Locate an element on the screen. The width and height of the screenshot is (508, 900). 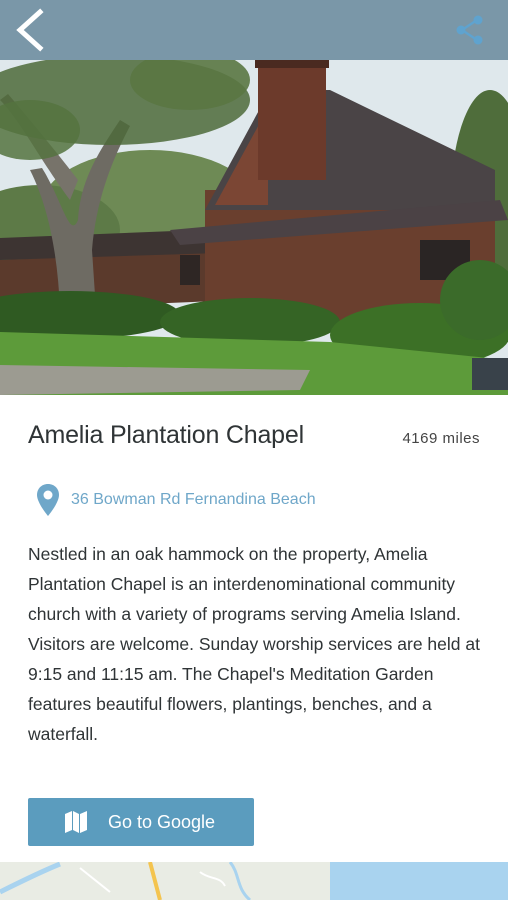
distance-label: 4169 miles is located at coordinates (441, 438).